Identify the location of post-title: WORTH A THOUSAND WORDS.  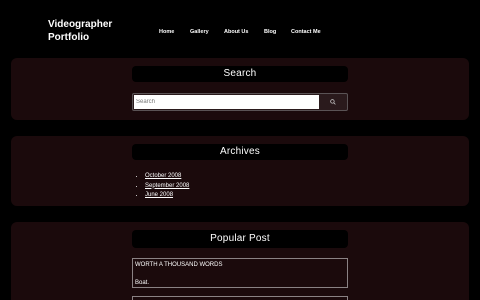
(178, 265).